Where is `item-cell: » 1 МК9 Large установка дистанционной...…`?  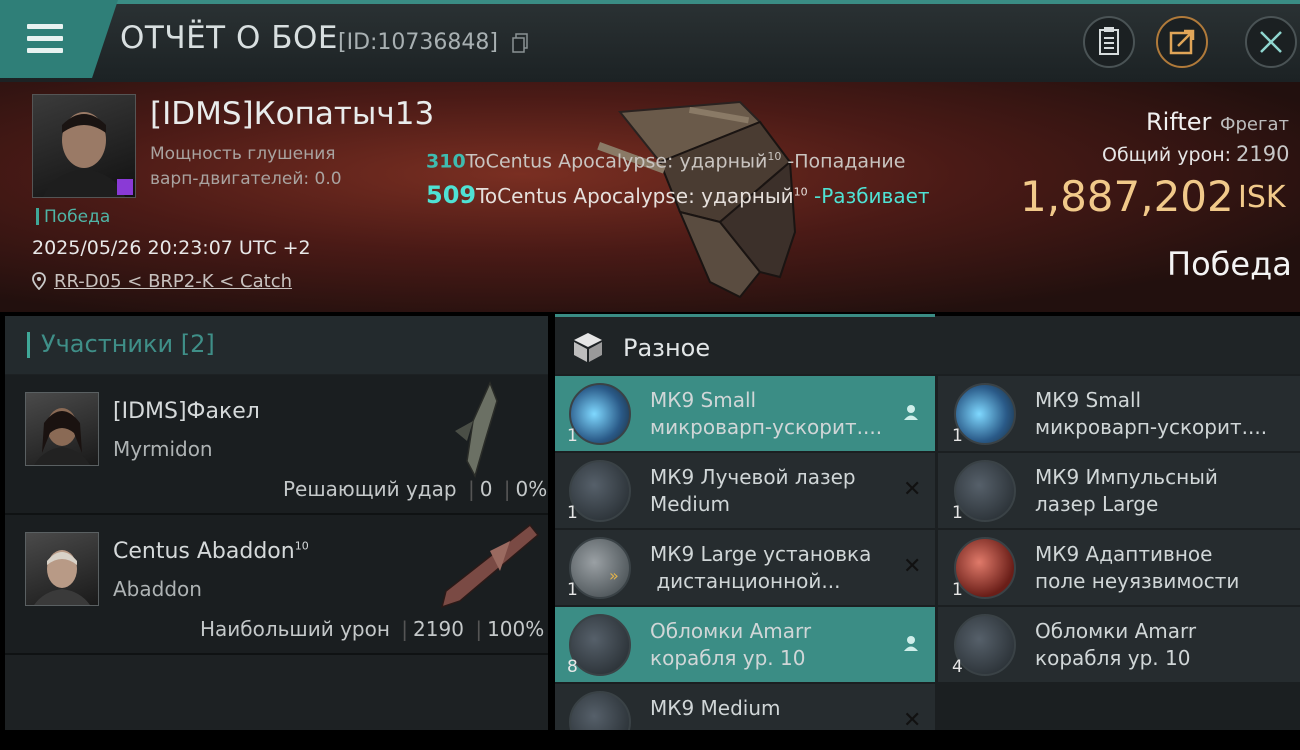 item-cell: » 1 МК9 Large установка дистанционной...… is located at coordinates (745, 567).